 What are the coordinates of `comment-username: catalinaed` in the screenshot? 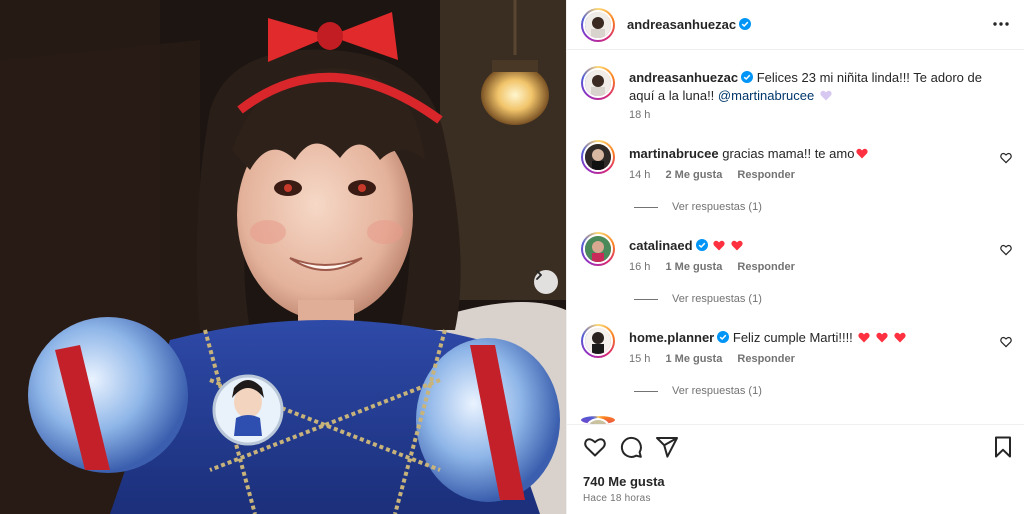 It's located at (661, 245).